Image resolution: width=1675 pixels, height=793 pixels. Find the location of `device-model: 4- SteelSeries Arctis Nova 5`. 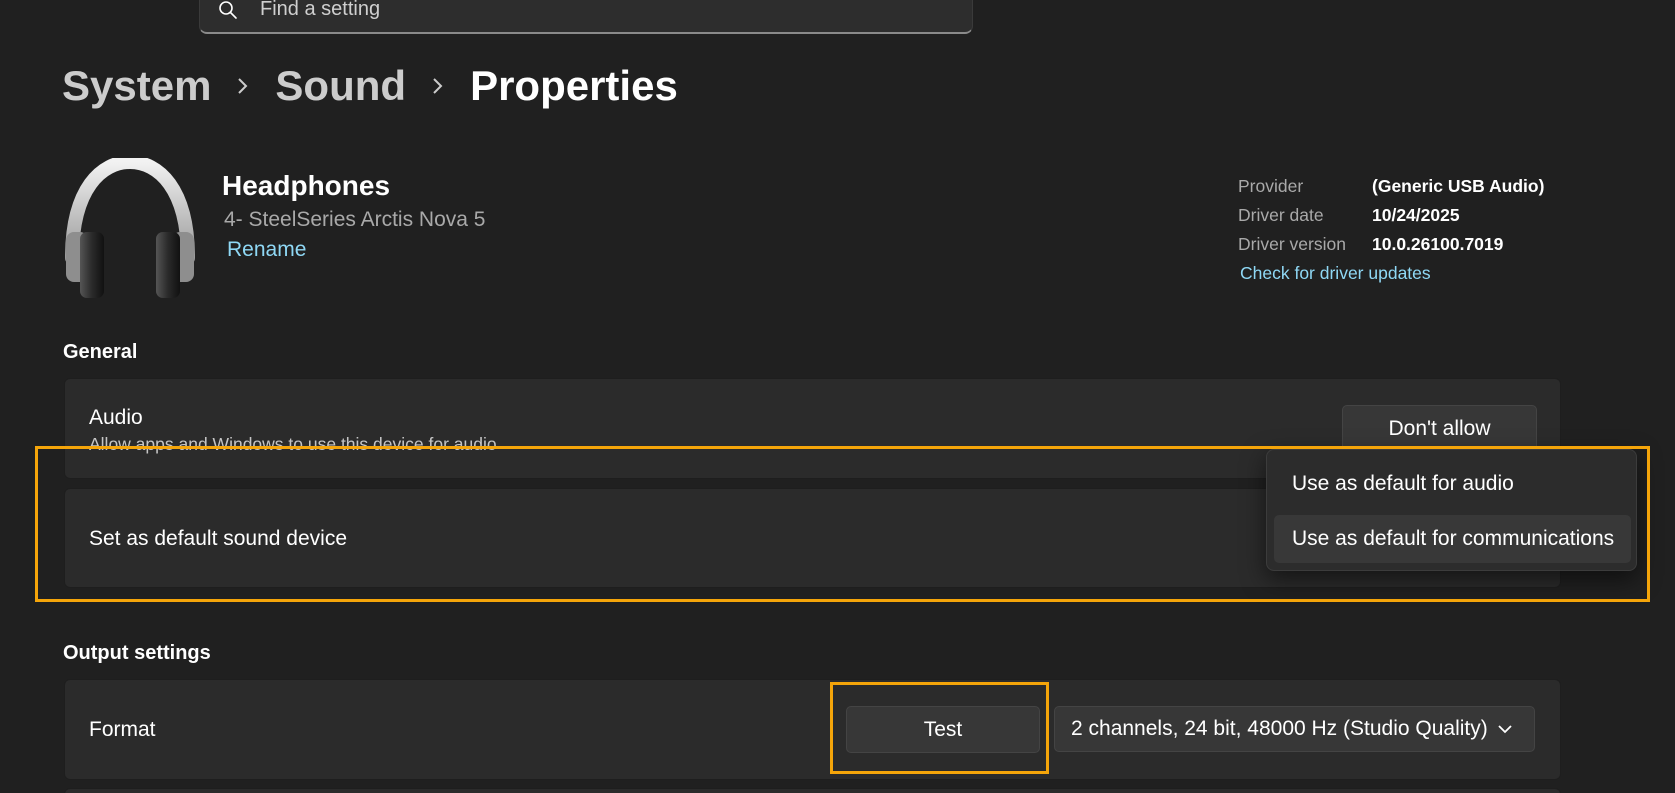

device-model: 4- SteelSeries Arctis Nova 5 is located at coordinates (355, 219).